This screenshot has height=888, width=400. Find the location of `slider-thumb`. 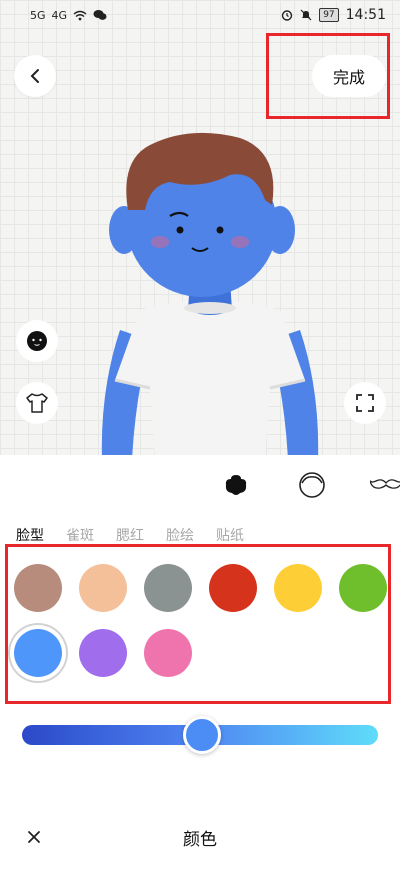

slider-thumb is located at coordinates (201, 735).